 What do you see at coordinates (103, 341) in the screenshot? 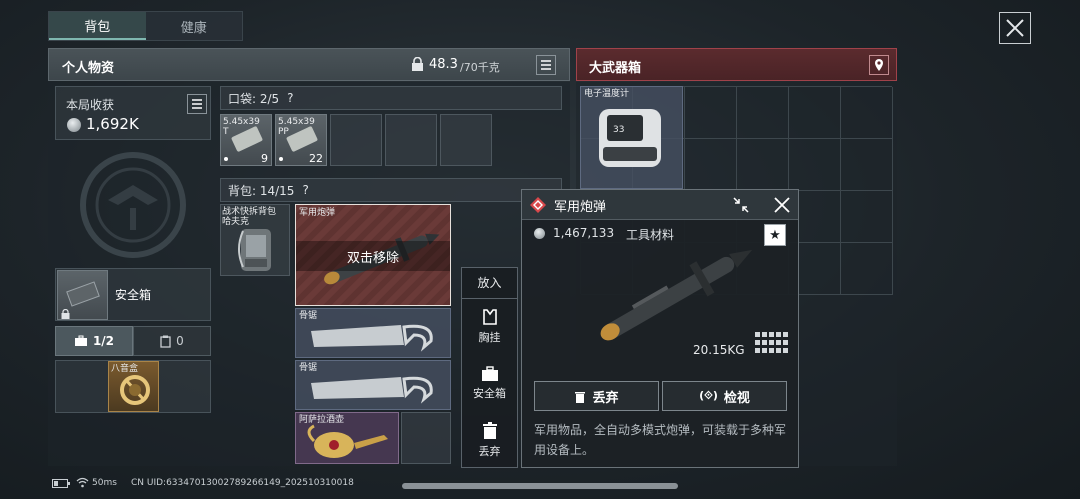
I see `case-count: 1/2` at bounding box center [103, 341].